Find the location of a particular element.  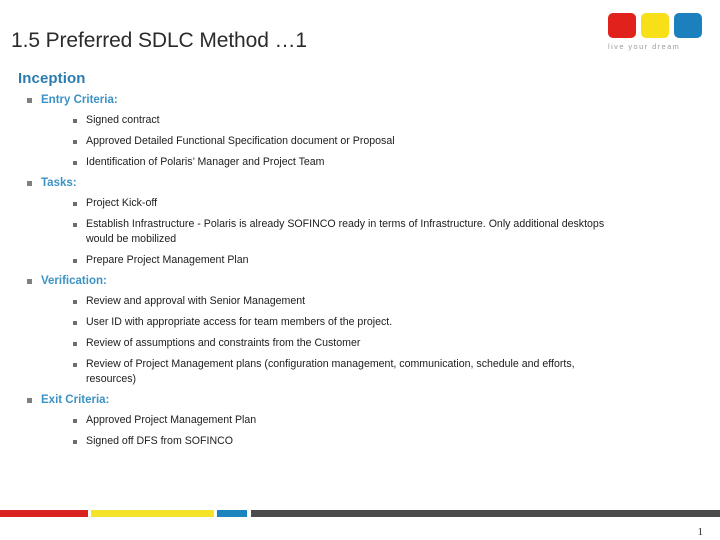

bullet-item-text: Project Kick-off is located at coordinates (122, 203).